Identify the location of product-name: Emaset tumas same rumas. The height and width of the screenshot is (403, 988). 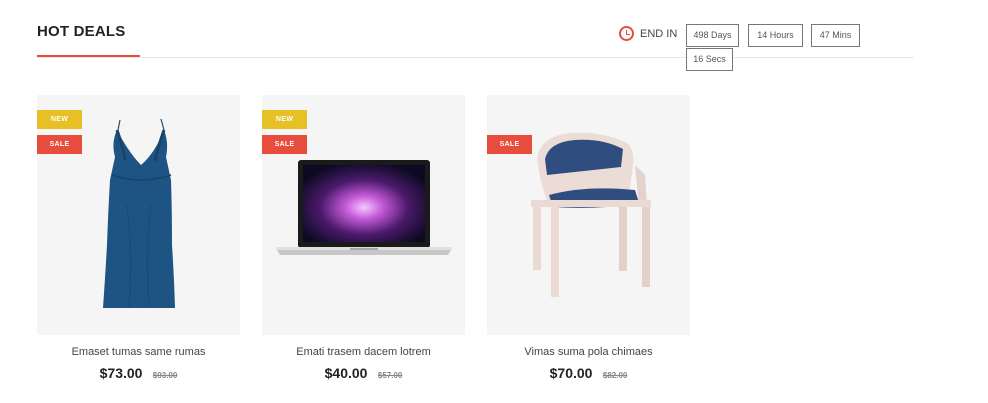
(138, 352).